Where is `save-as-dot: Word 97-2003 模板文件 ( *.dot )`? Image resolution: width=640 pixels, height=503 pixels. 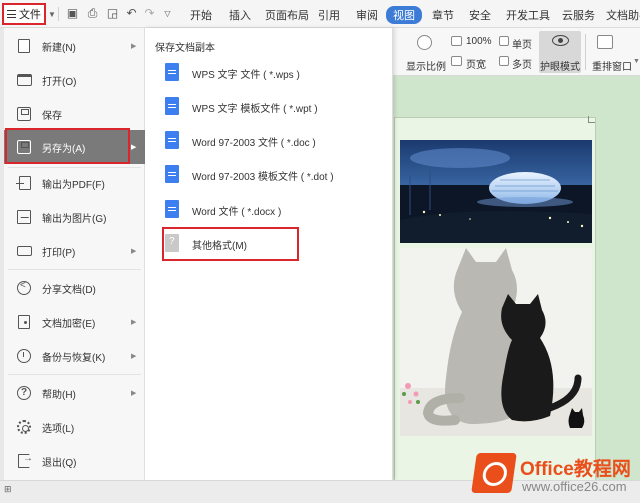
save-as-dot: Word 97-2003 模板文件 ( *.dot ) is located at coordinates (275, 175).